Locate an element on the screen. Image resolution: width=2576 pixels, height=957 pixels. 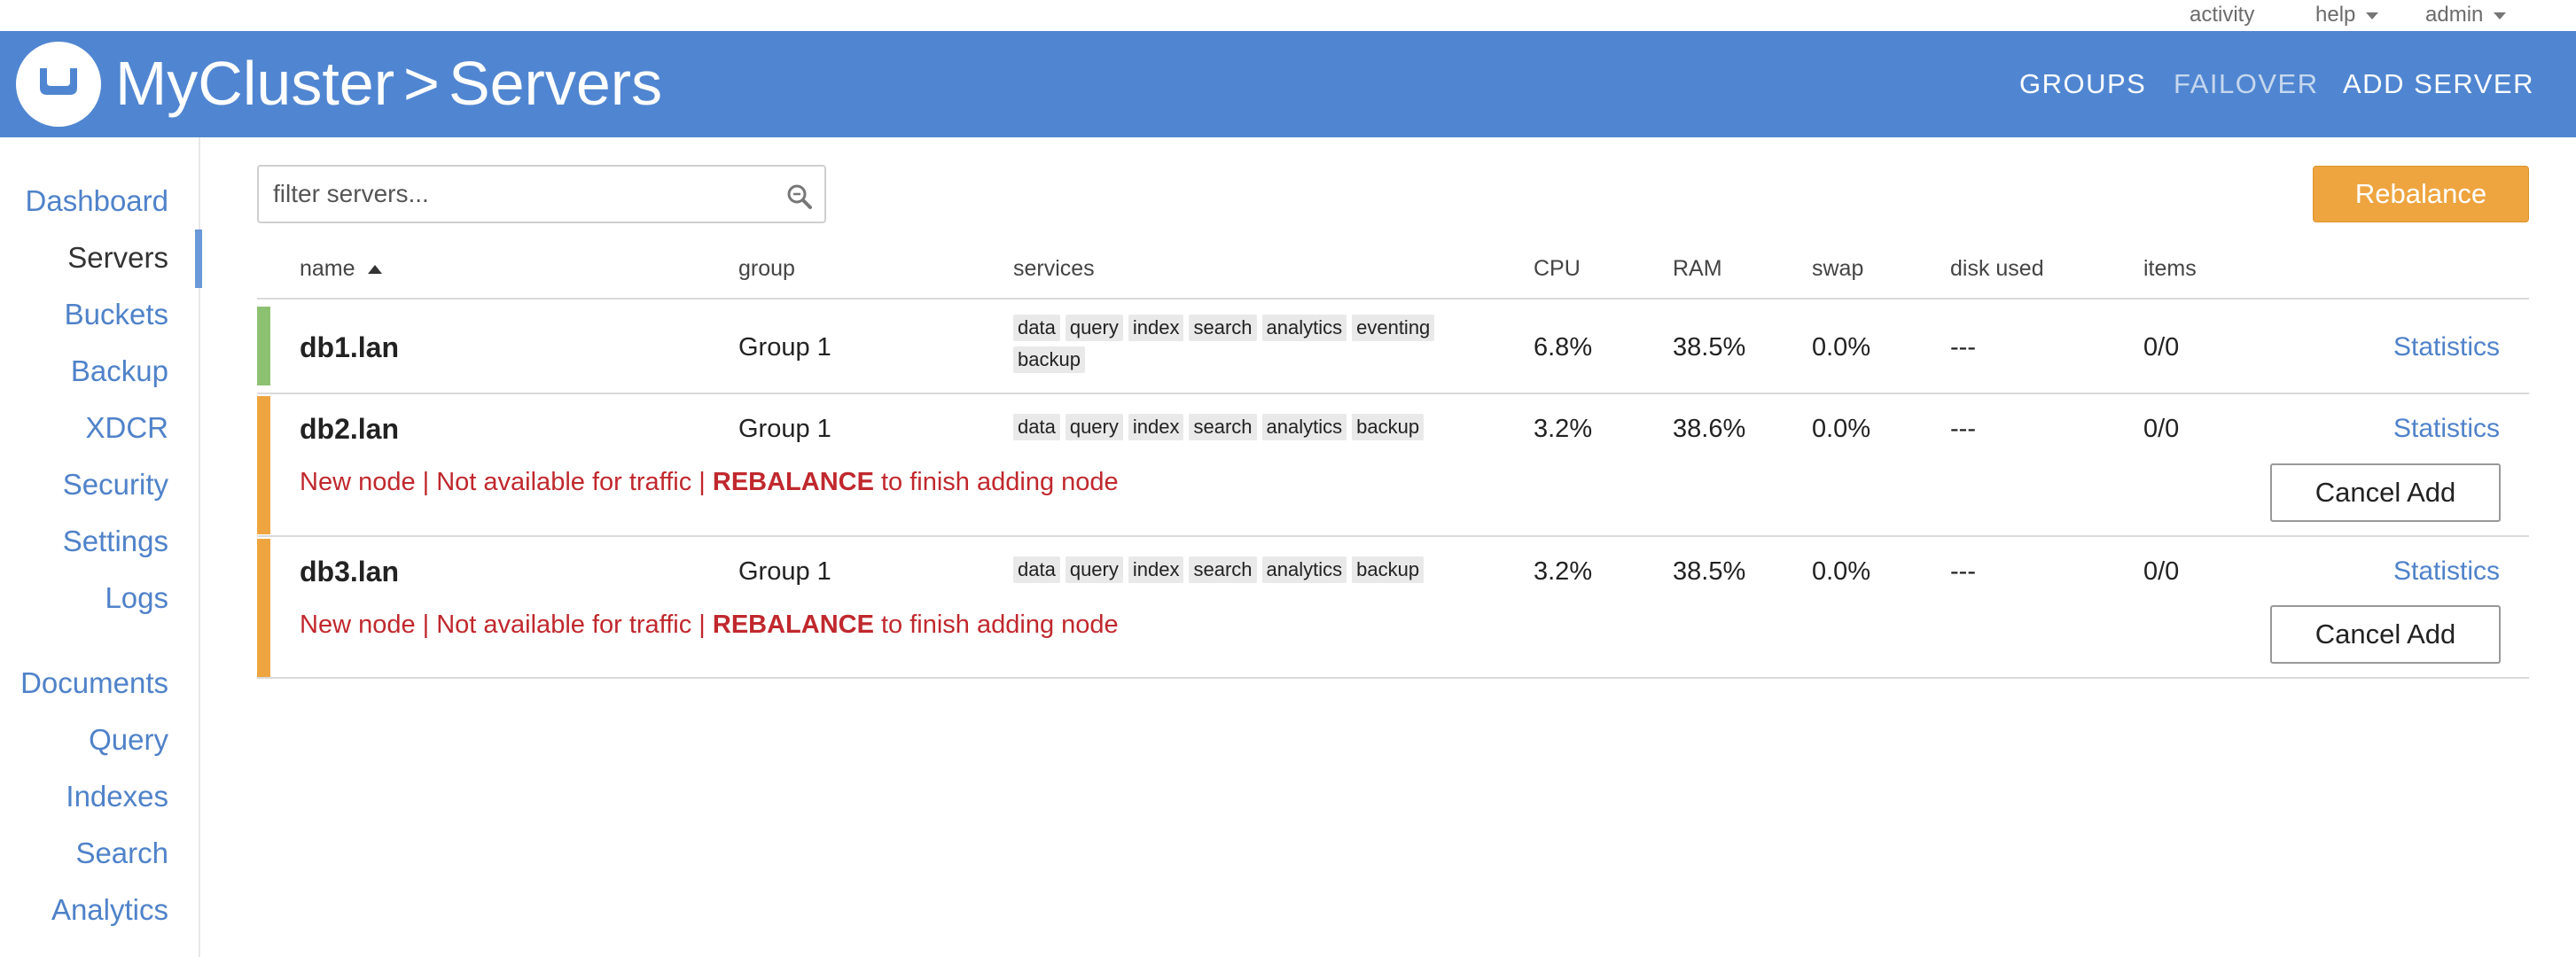
sidebar-item-dashboard: Dashboard is located at coordinates (97, 201).